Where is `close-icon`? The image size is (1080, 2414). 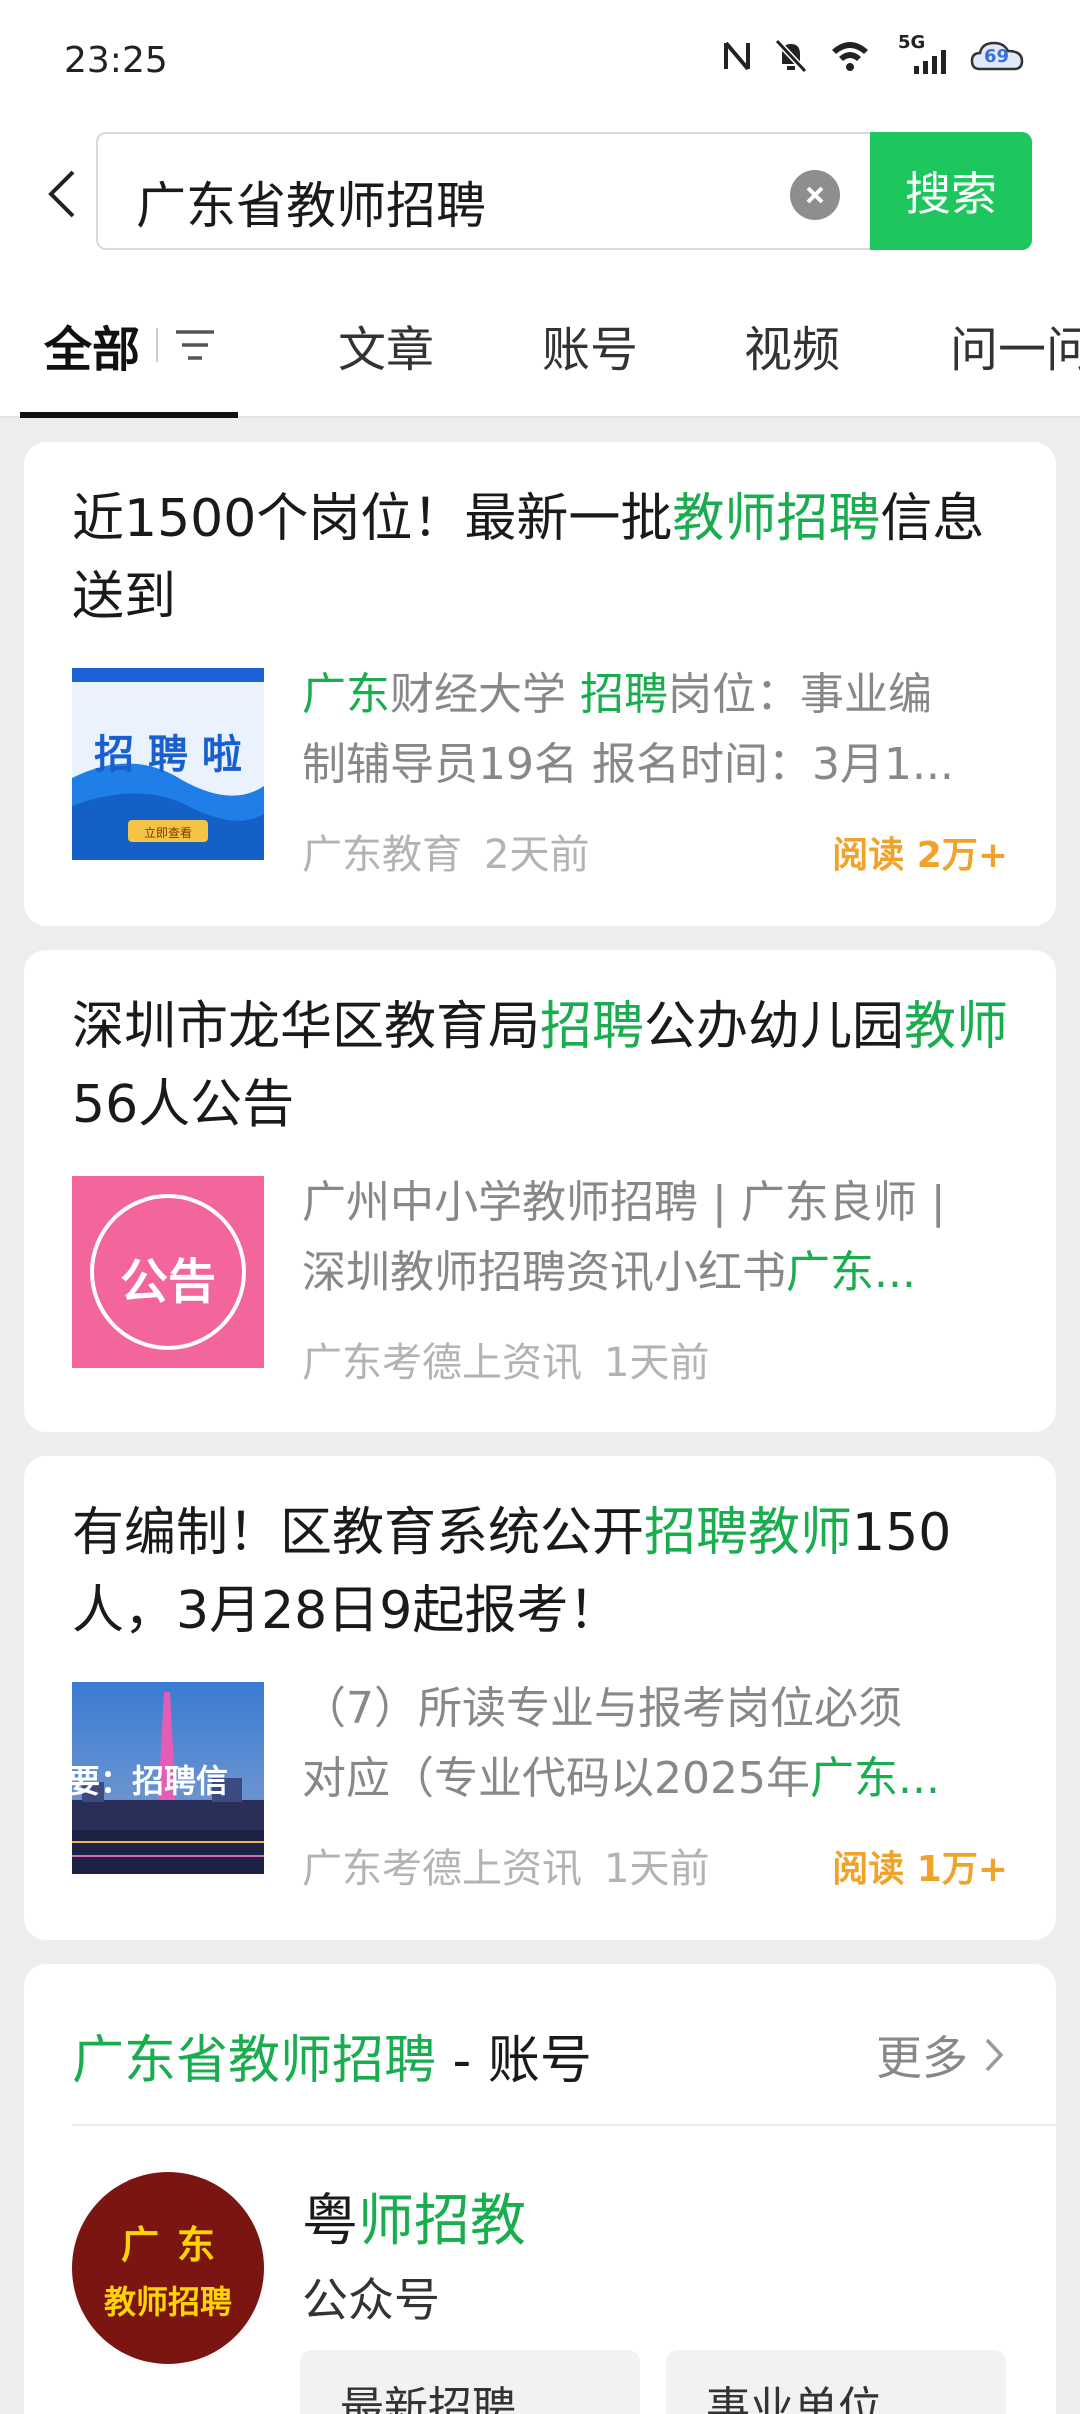
close-icon is located at coordinates (815, 195).